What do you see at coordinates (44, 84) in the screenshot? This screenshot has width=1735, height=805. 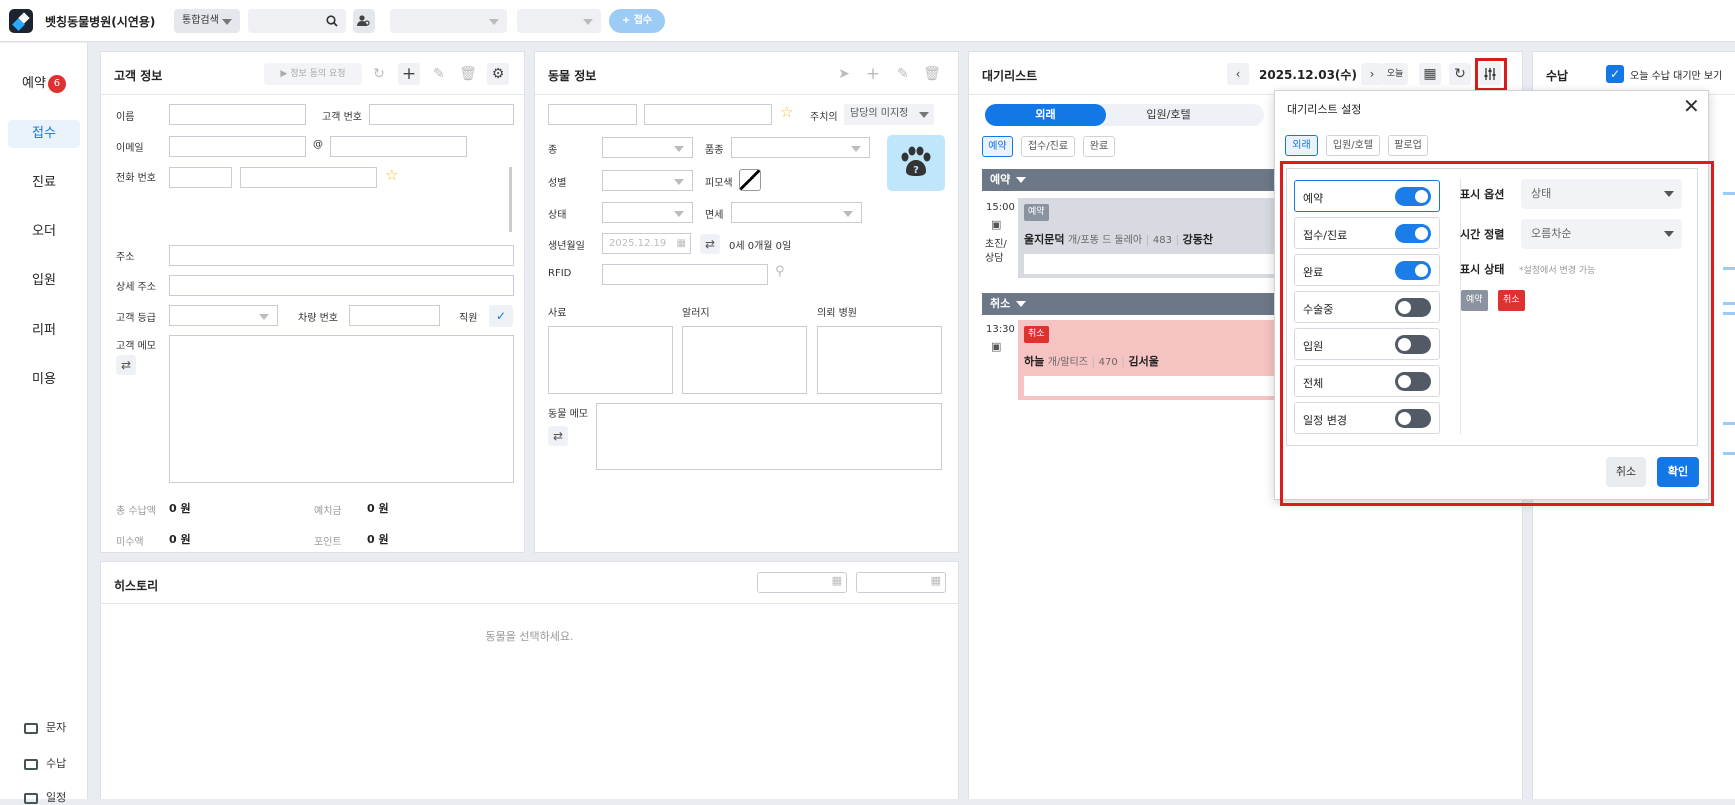 I see `nav-reservation: 예약 6` at bounding box center [44, 84].